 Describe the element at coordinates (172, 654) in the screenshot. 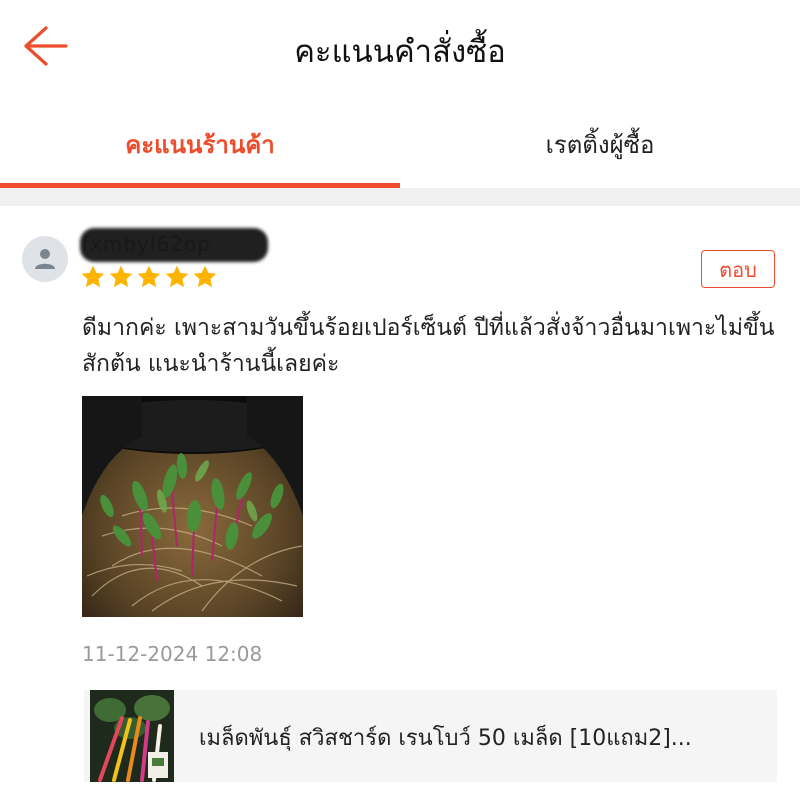

I see `review-timestamp: 11-12-2024 12:08` at that location.